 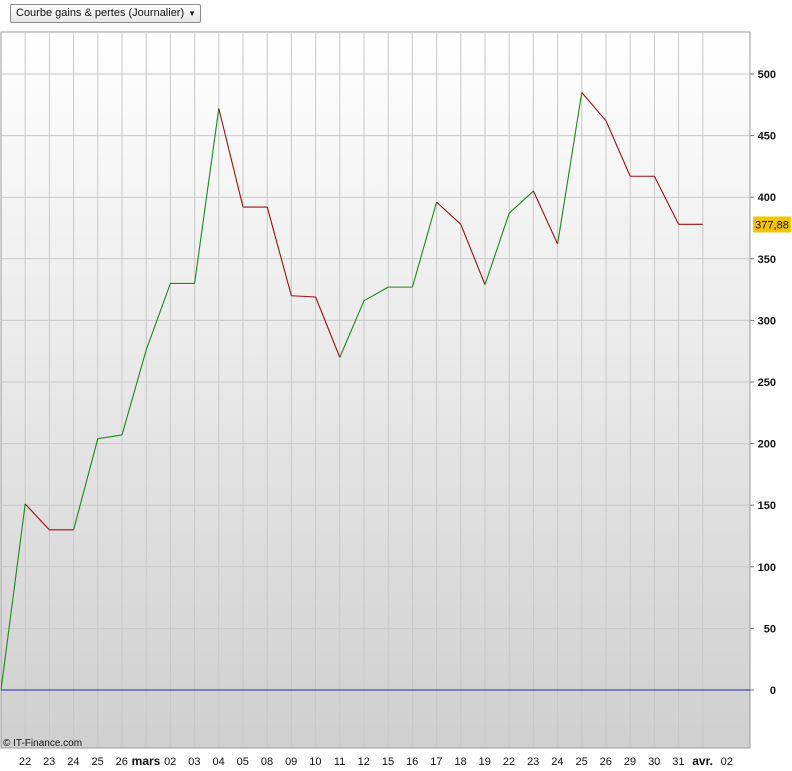 I want to click on x-tick-label: 05, so click(x=243, y=762).